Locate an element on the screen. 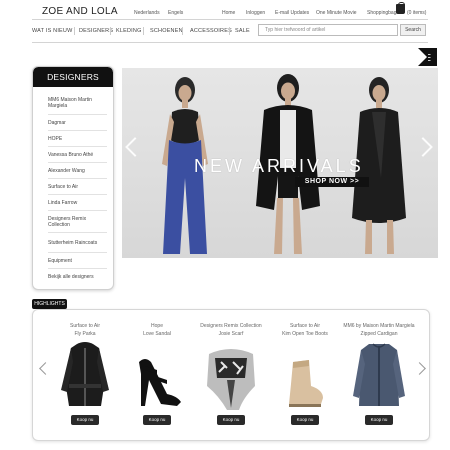 Image resolution: width=450 pixels, height=450 pixels. scarf-image is located at coordinates (231, 376).